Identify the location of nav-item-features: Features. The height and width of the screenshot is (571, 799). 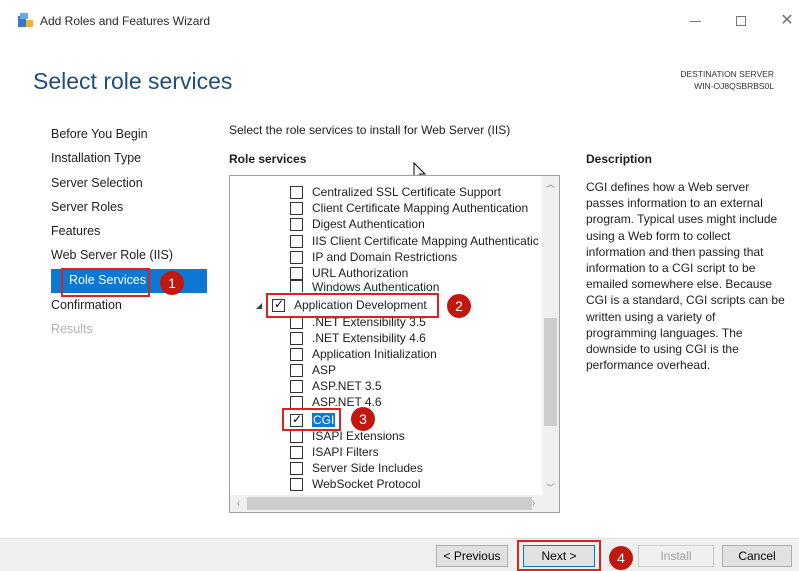
(75, 231).